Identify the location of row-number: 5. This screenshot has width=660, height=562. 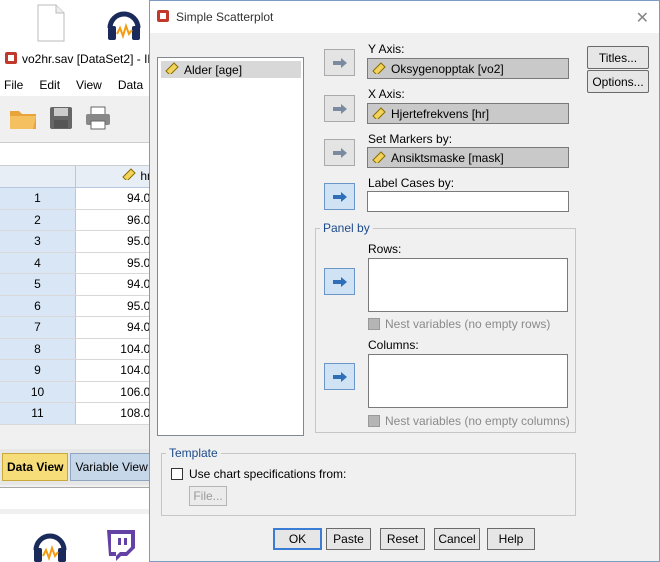
(38, 284).